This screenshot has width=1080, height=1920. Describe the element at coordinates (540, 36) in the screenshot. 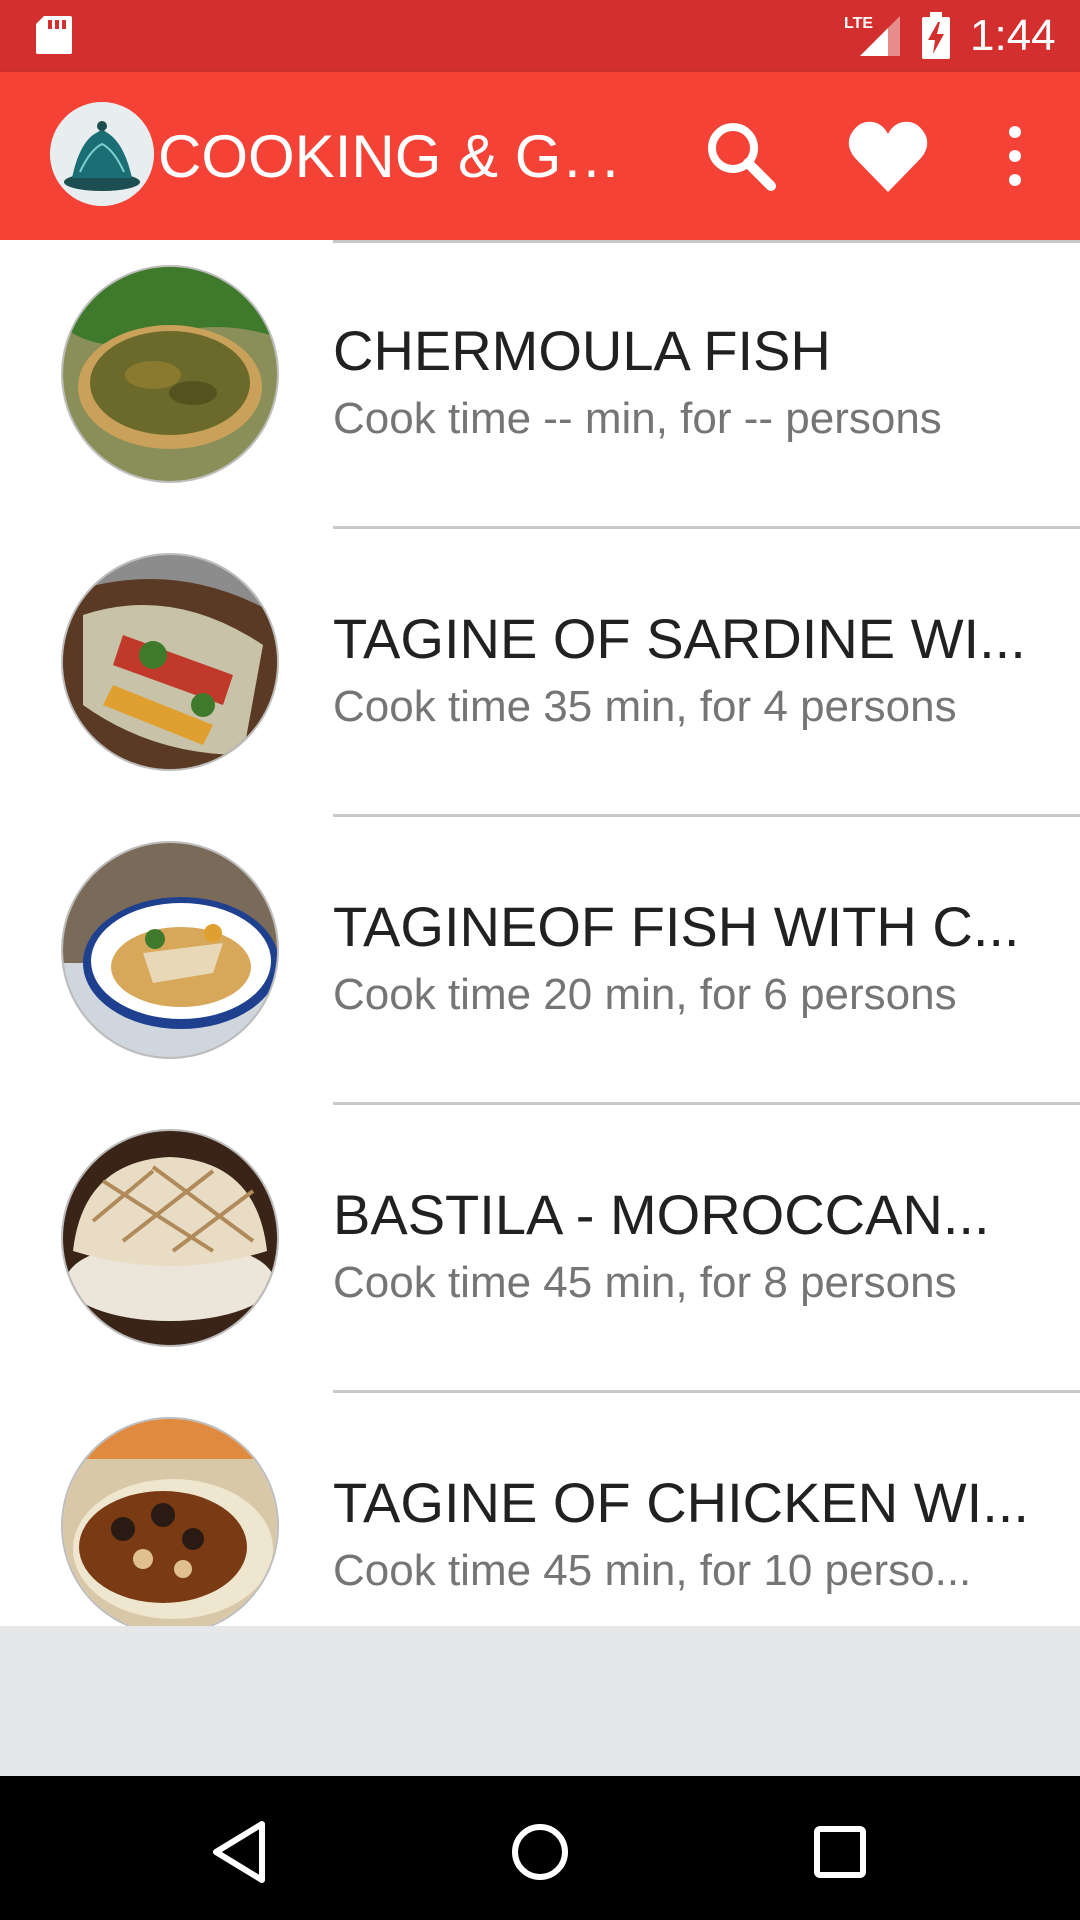

I see `status-bar: LTE 1:44` at that location.